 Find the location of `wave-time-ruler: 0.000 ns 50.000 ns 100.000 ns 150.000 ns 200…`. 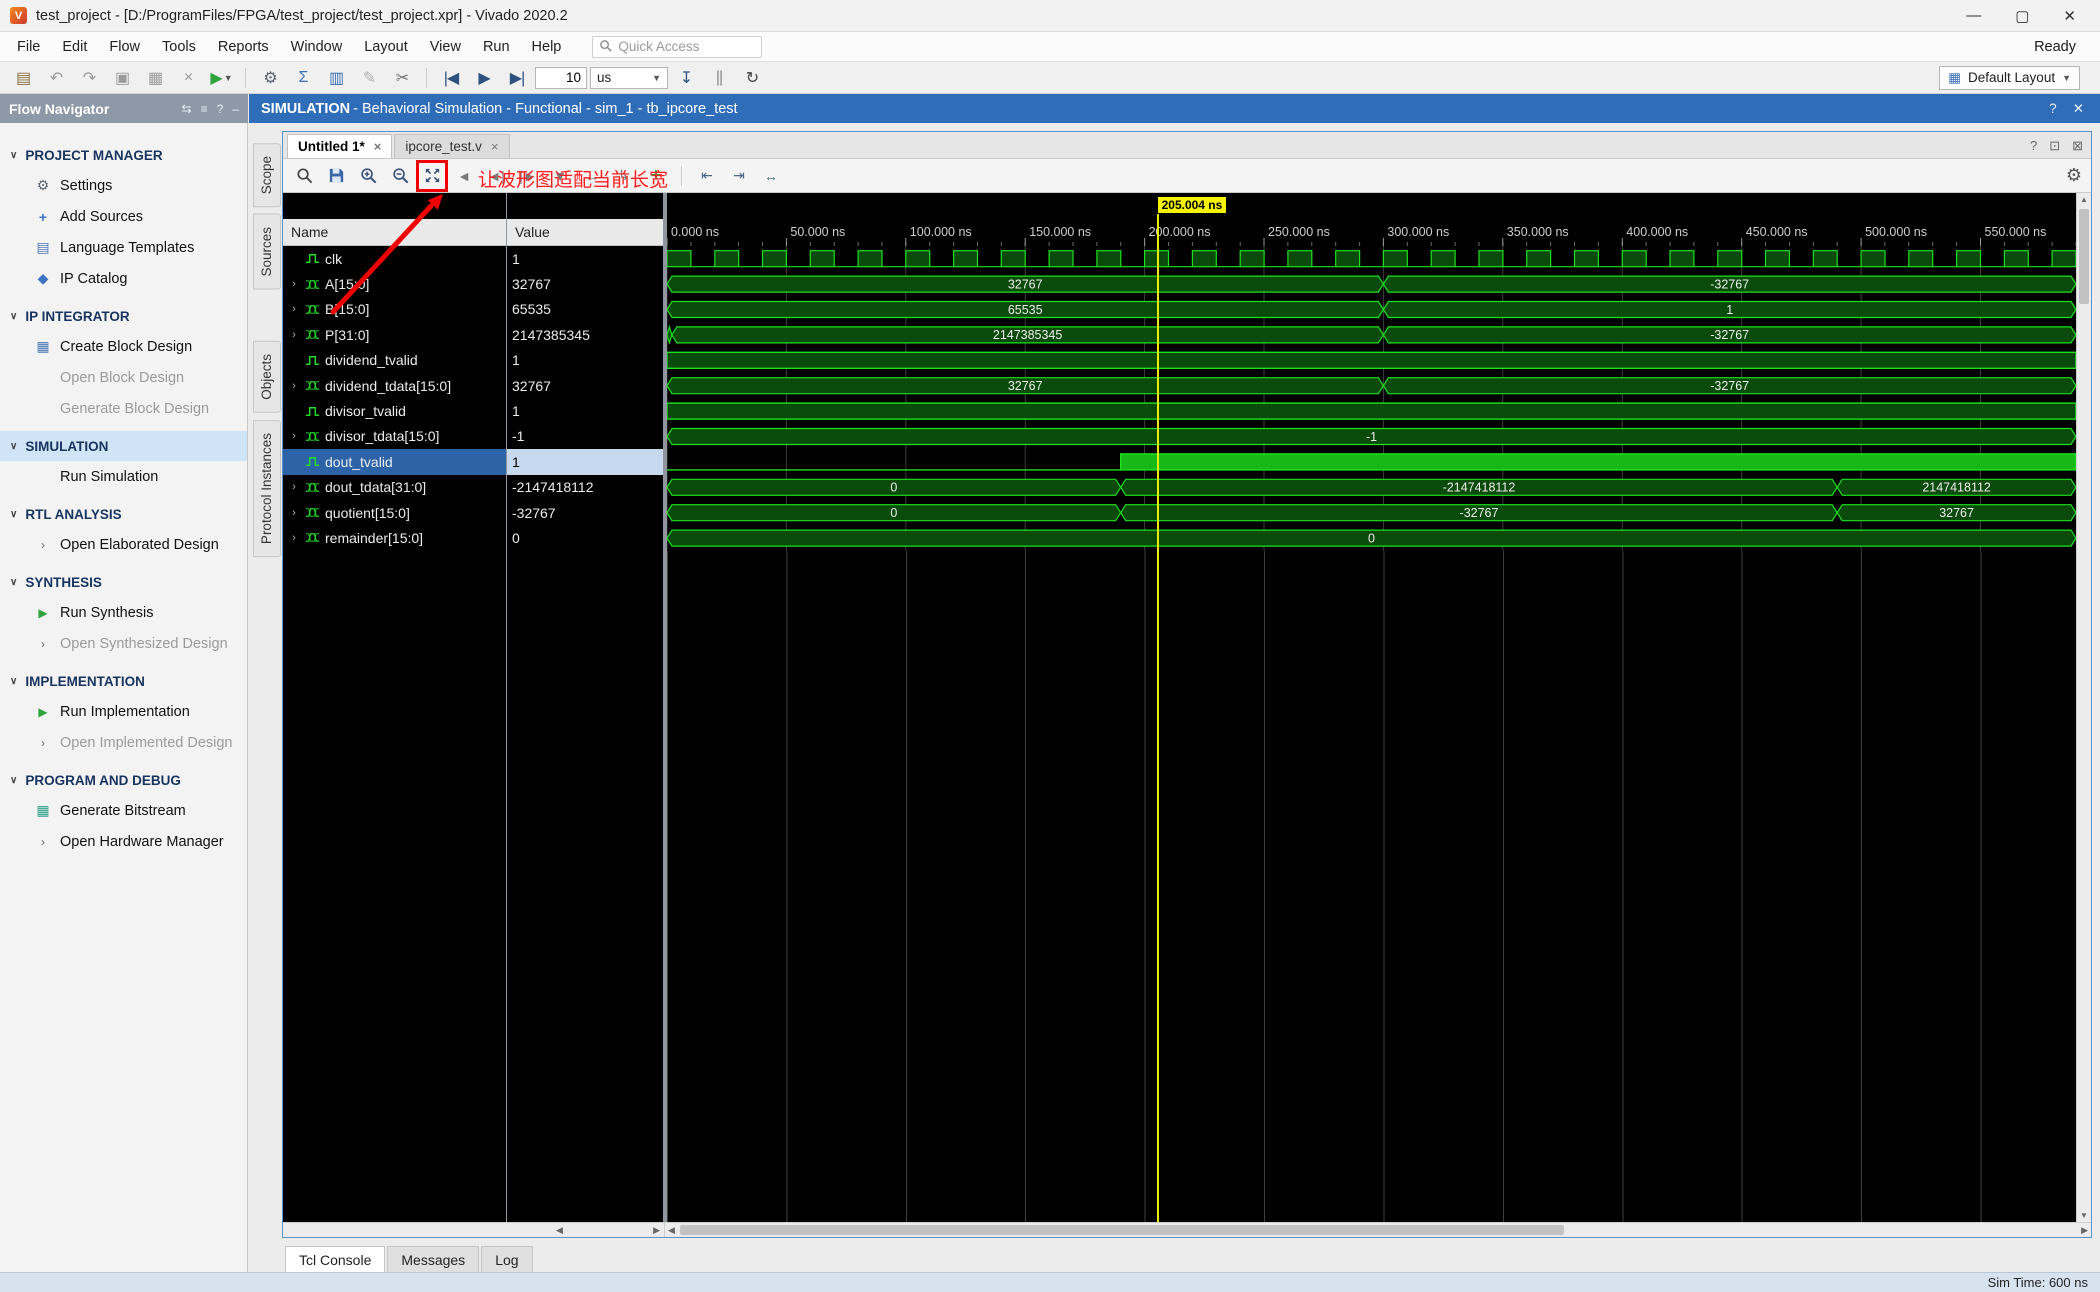

wave-time-ruler: 0.000 ns 50.000 ns 100.000 ns 150.000 ns 200… is located at coordinates (1371, 232).